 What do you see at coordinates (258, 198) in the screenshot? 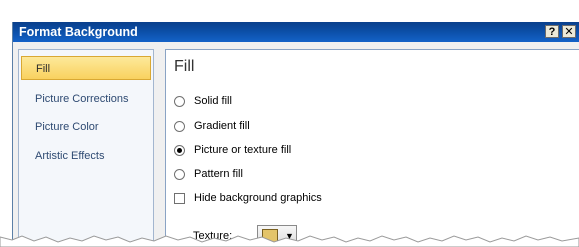
I see `hide-background-graphics-label: Hide background graphics` at bounding box center [258, 198].